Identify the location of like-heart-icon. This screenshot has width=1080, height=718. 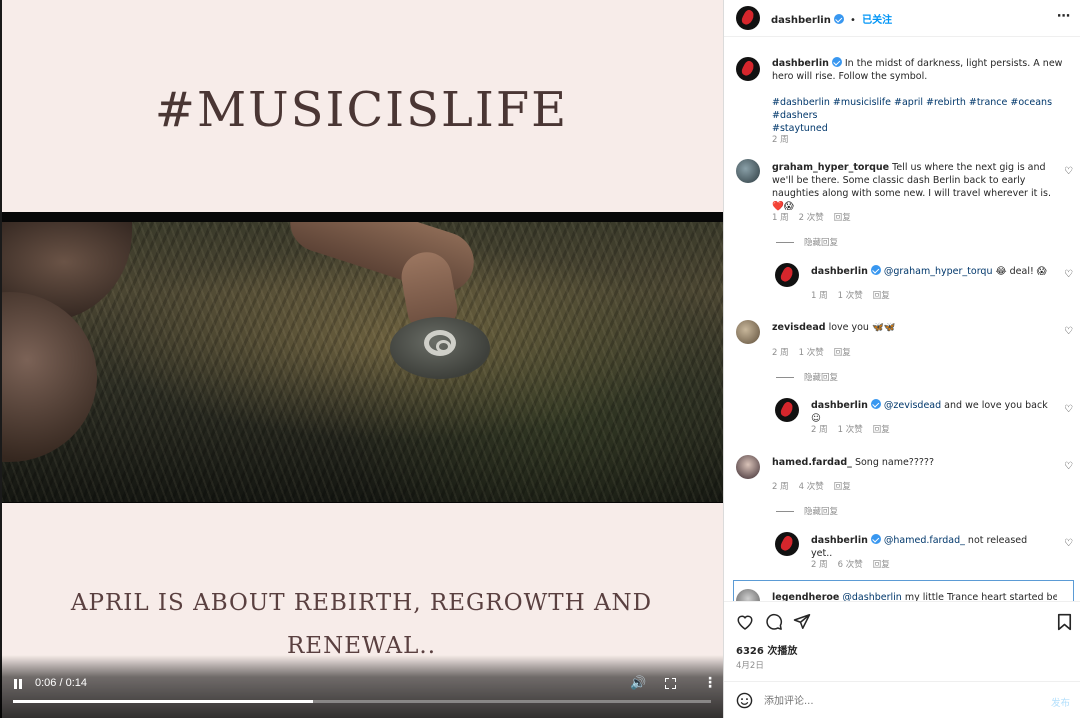
(745, 621).